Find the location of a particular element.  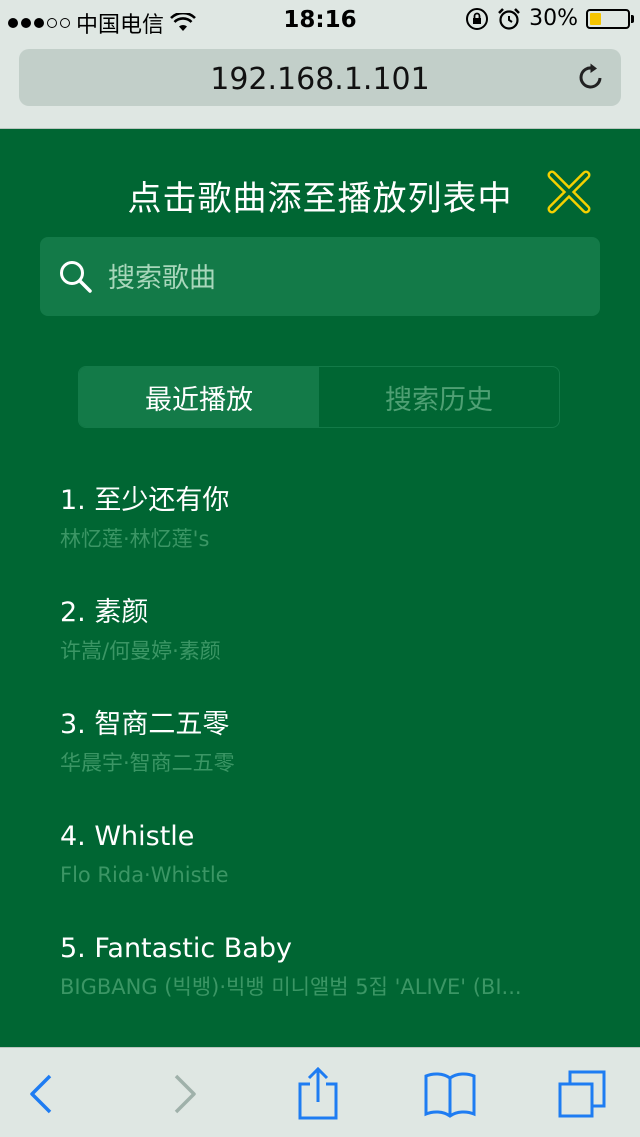

url-text: 192.168.1.101 is located at coordinates (320, 79).